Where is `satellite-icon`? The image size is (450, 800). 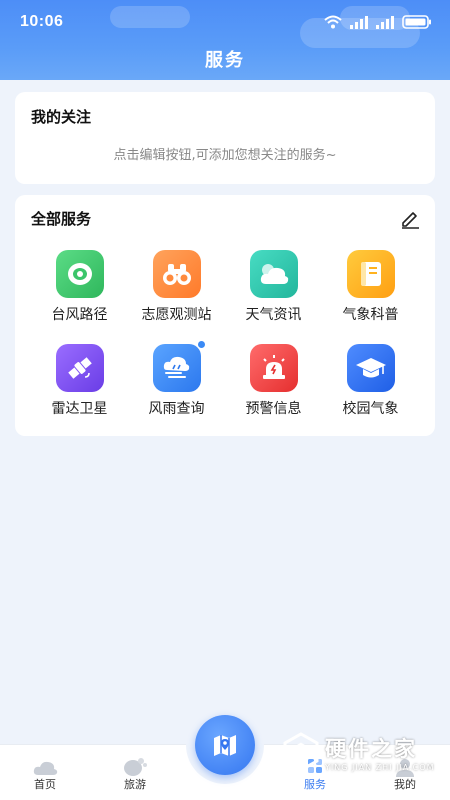
satellite-icon is located at coordinates (79, 368).